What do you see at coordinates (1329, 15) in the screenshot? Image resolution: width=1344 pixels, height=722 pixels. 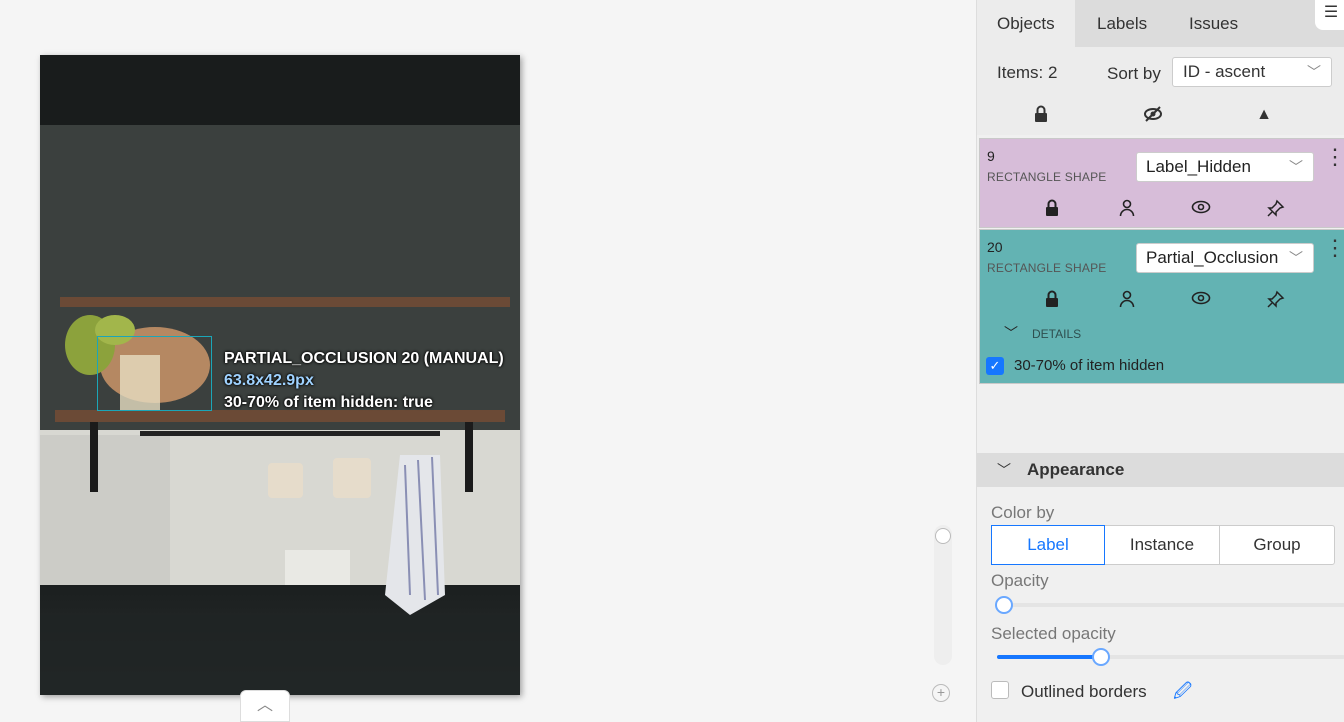 I see `collapse-sidebar-icon: ☰` at bounding box center [1329, 15].